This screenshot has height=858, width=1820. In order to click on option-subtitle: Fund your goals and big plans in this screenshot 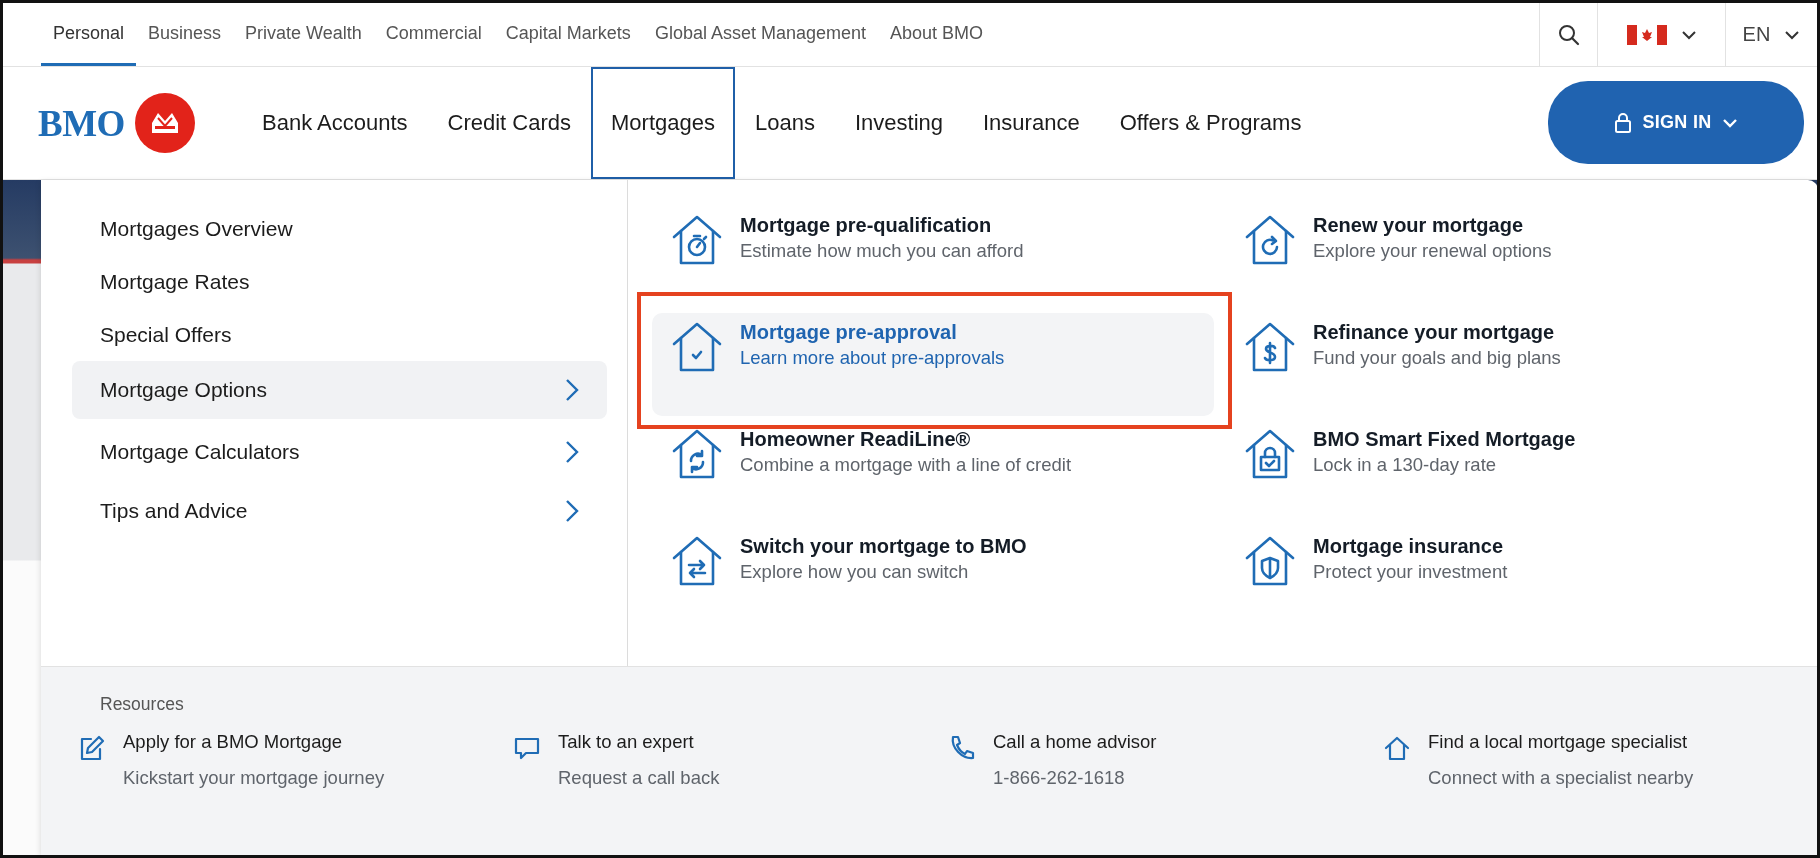, I will do `click(1437, 358)`.